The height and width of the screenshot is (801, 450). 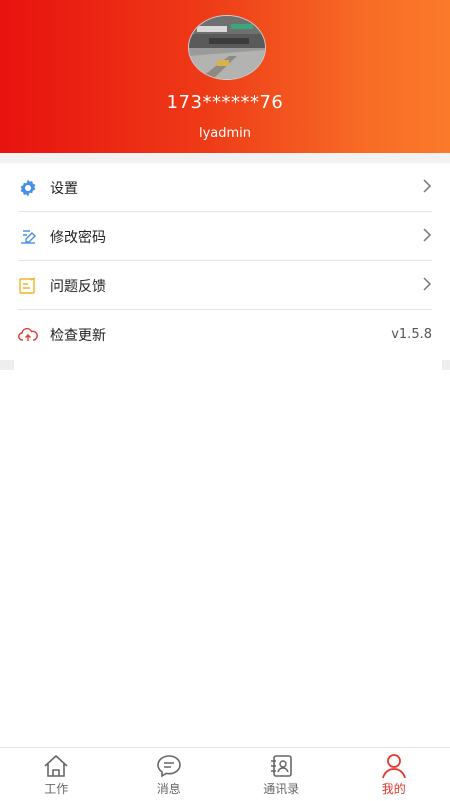 What do you see at coordinates (225, 236) in the screenshot?
I see `menu-item-change-password: 修改密码` at bounding box center [225, 236].